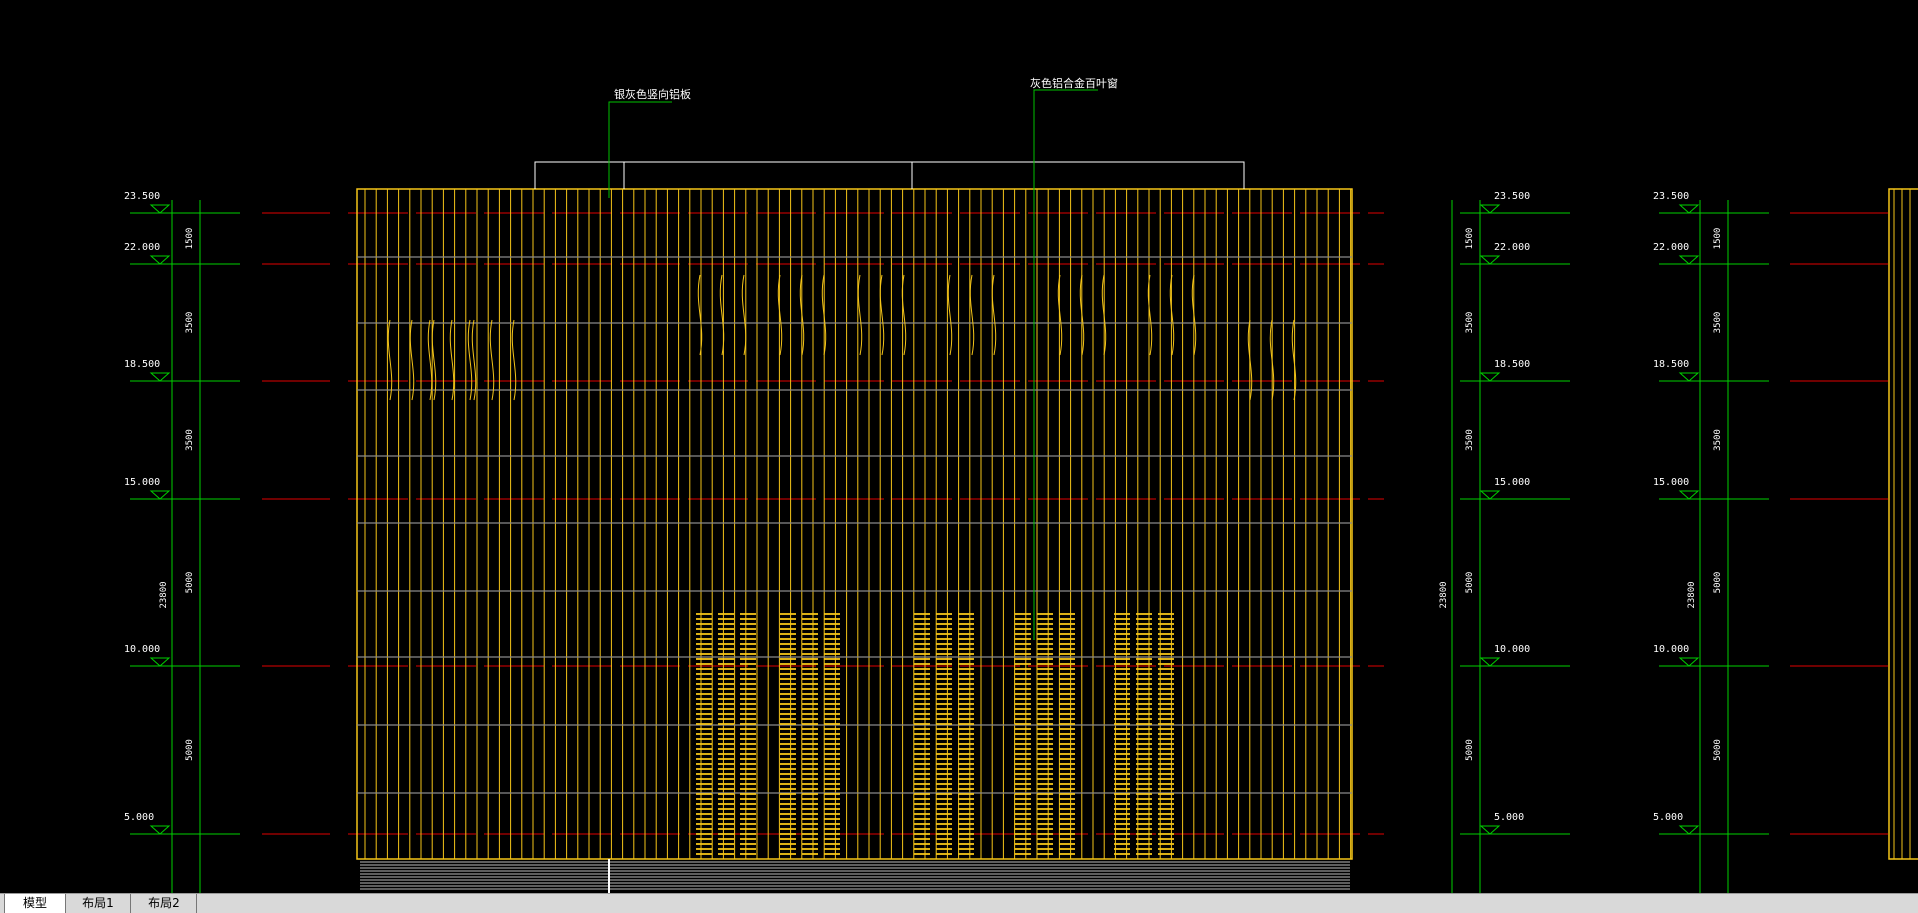 Image resolution: width=1918 pixels, height=913 pixels. What do you see at coordinates (640, 149) in the screenshot?
I see `leader-line-left` at bounding box center [640, 149].